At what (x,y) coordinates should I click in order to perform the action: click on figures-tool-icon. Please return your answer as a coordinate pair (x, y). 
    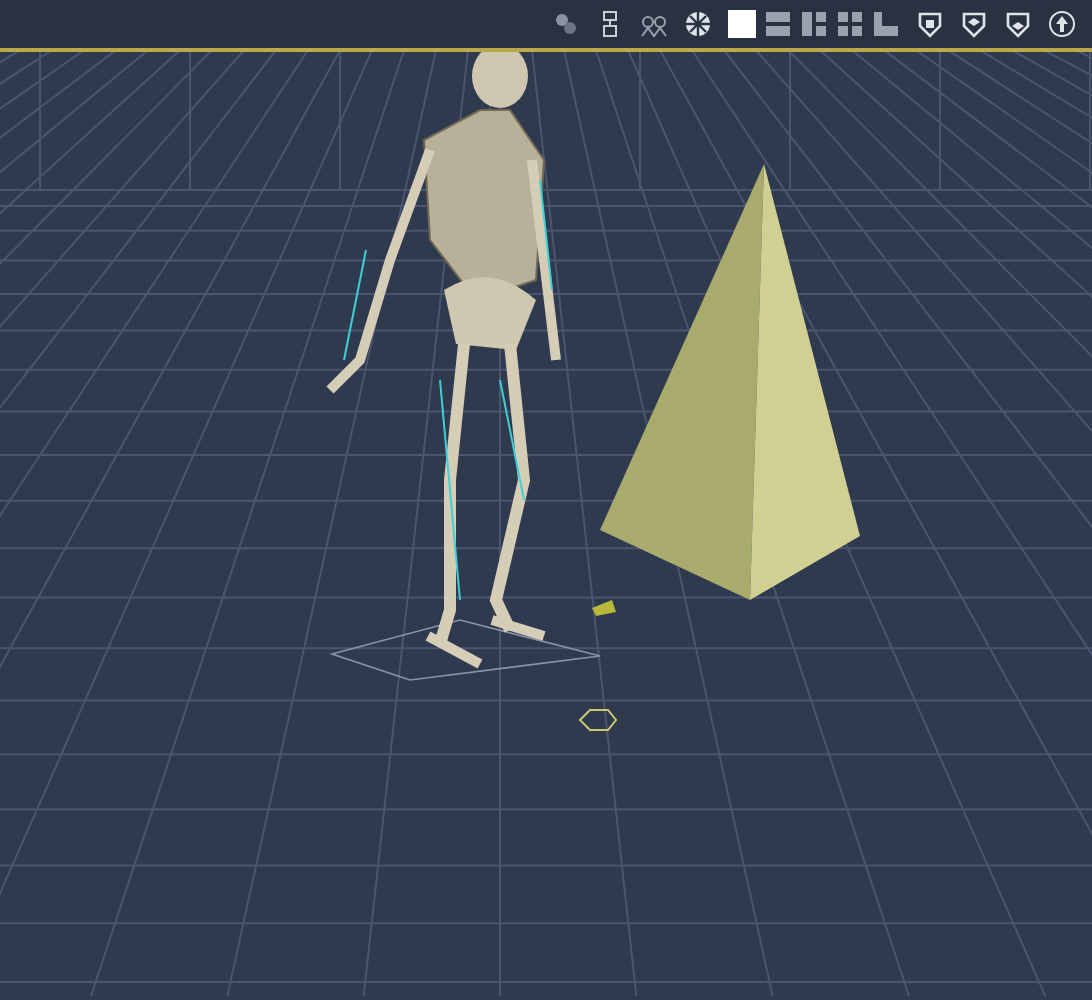
    Looking at the image, I should click on (654, 24).